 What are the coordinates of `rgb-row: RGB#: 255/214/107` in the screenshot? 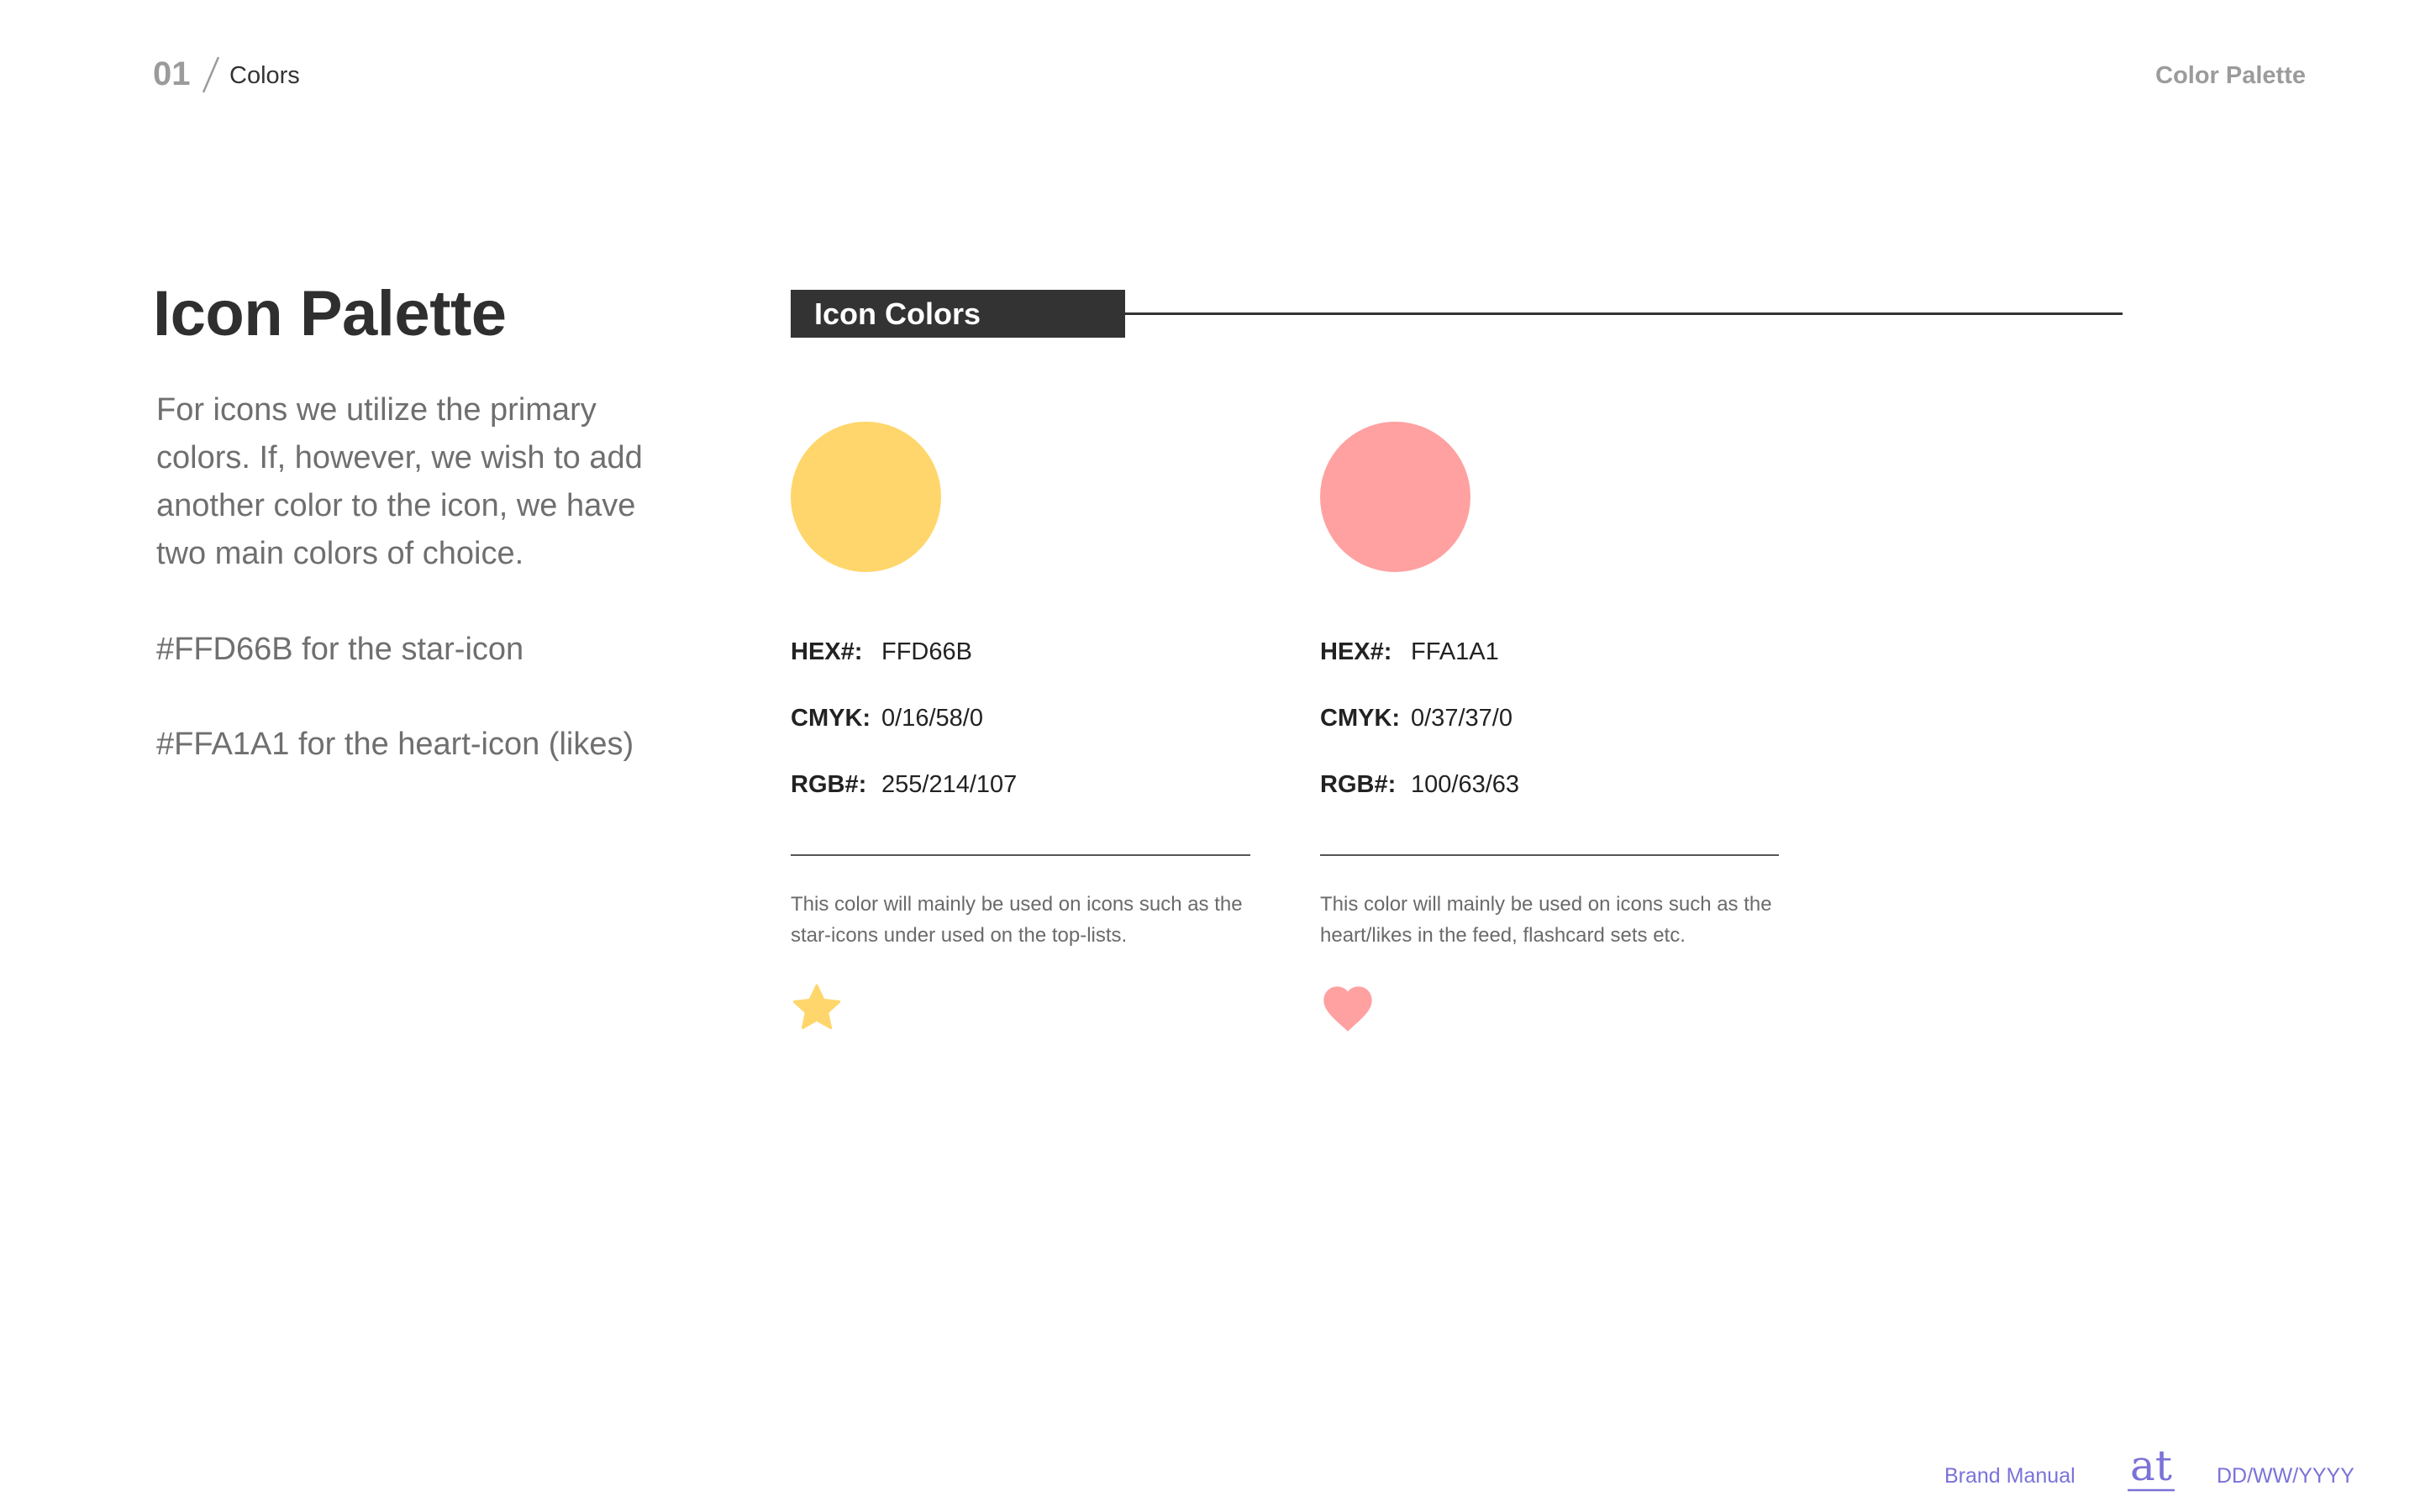 It's located at (904, 785).